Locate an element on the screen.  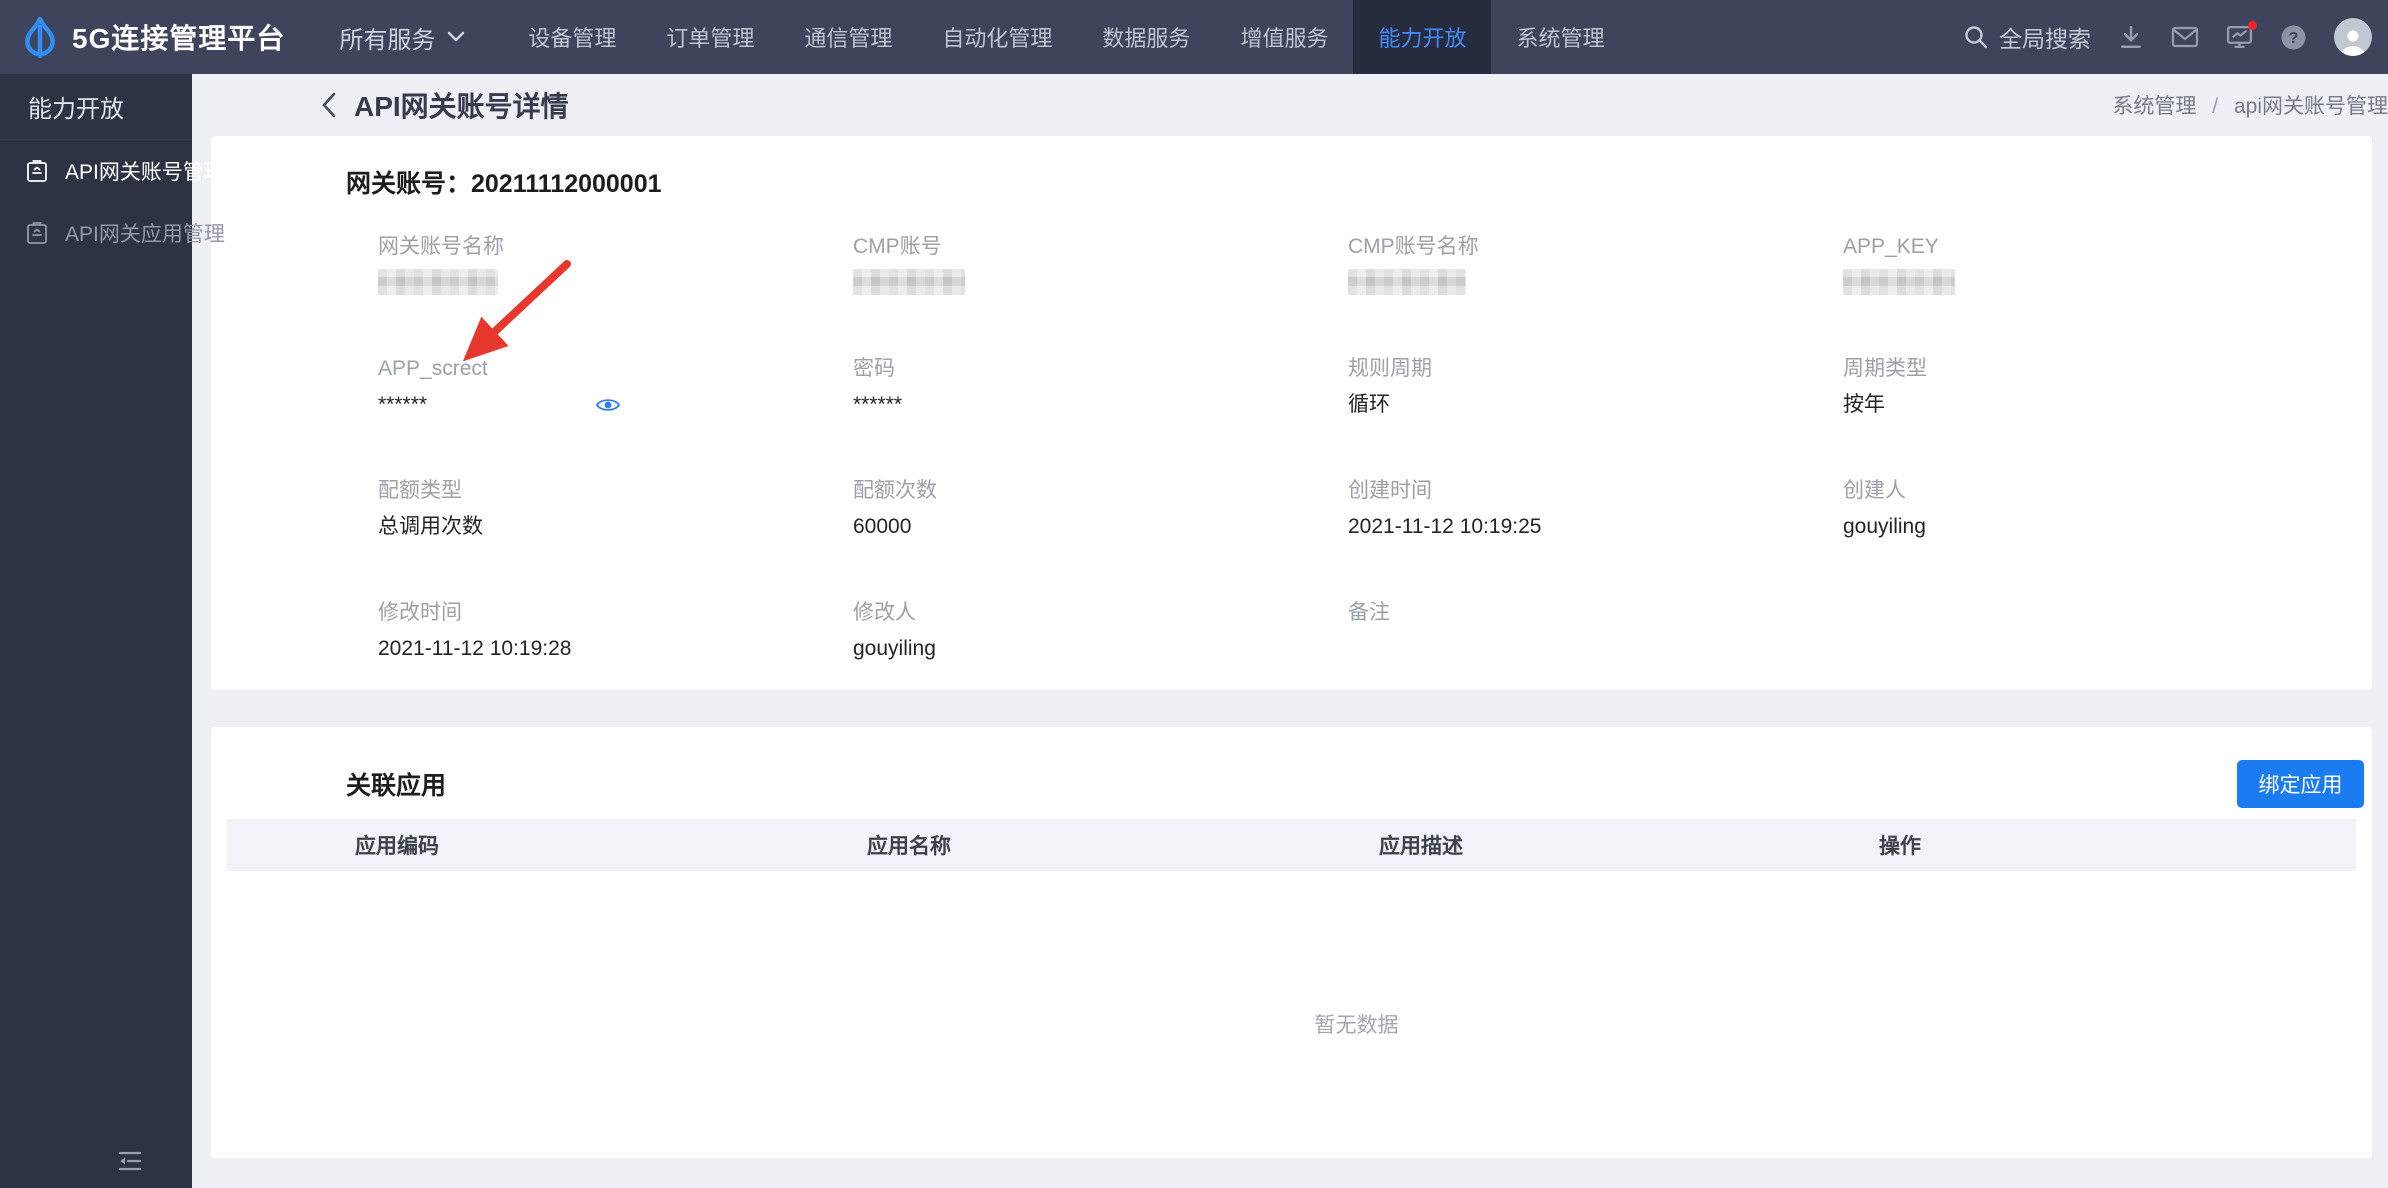
detail-field: 修改人 gouyiling is located at coordinates (1100, 661).